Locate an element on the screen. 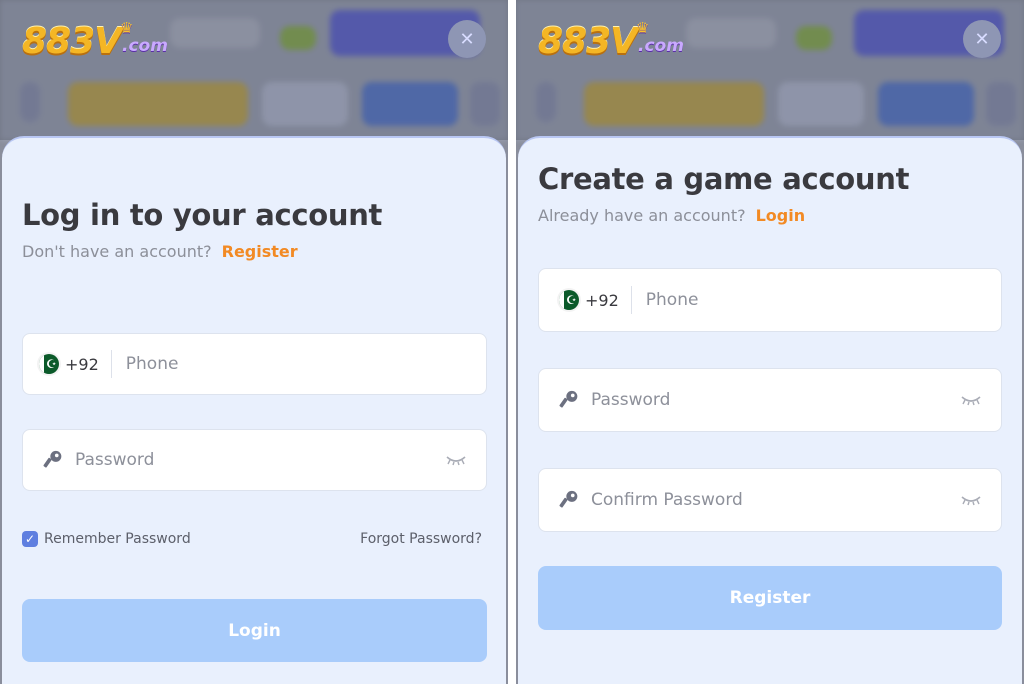  remember-checkbox: ✓ is located at coordinates (30, 539).